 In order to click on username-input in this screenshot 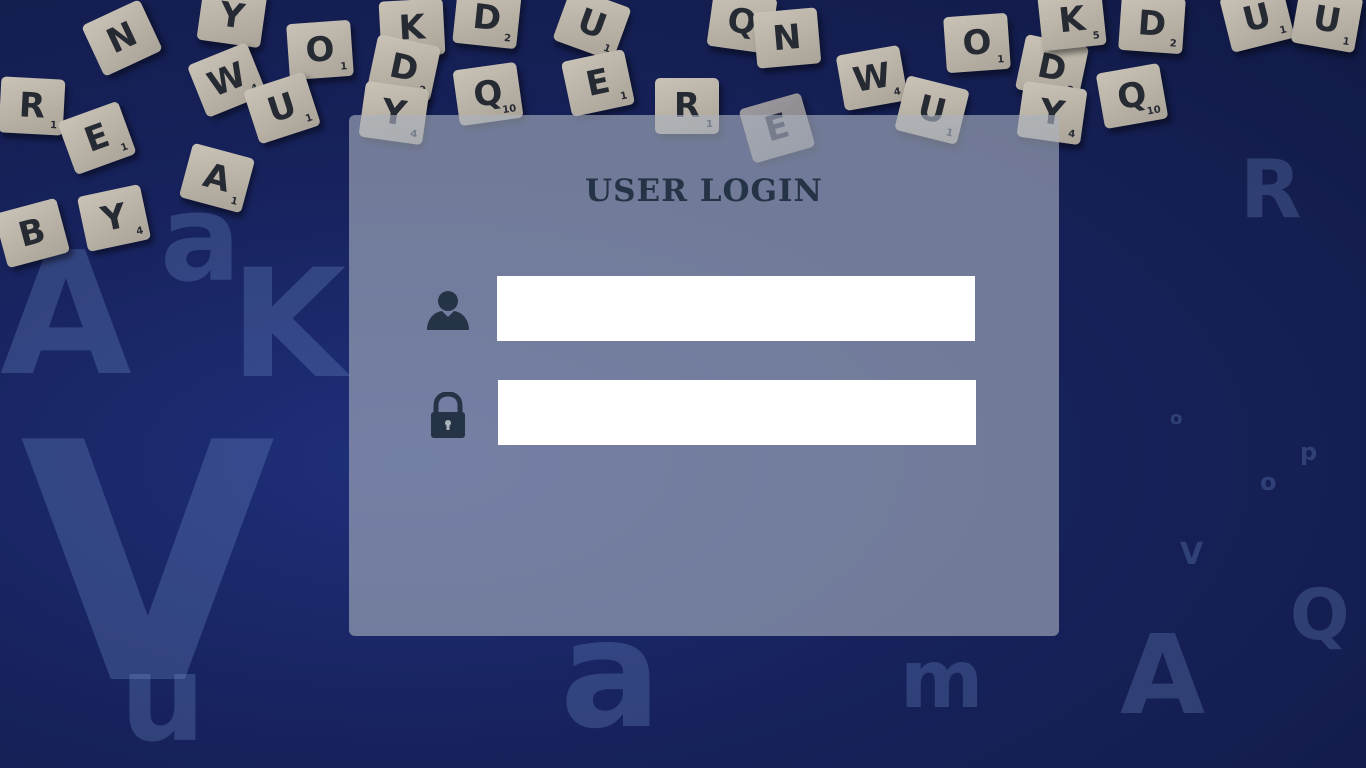, I will do `click(736, 308)`.